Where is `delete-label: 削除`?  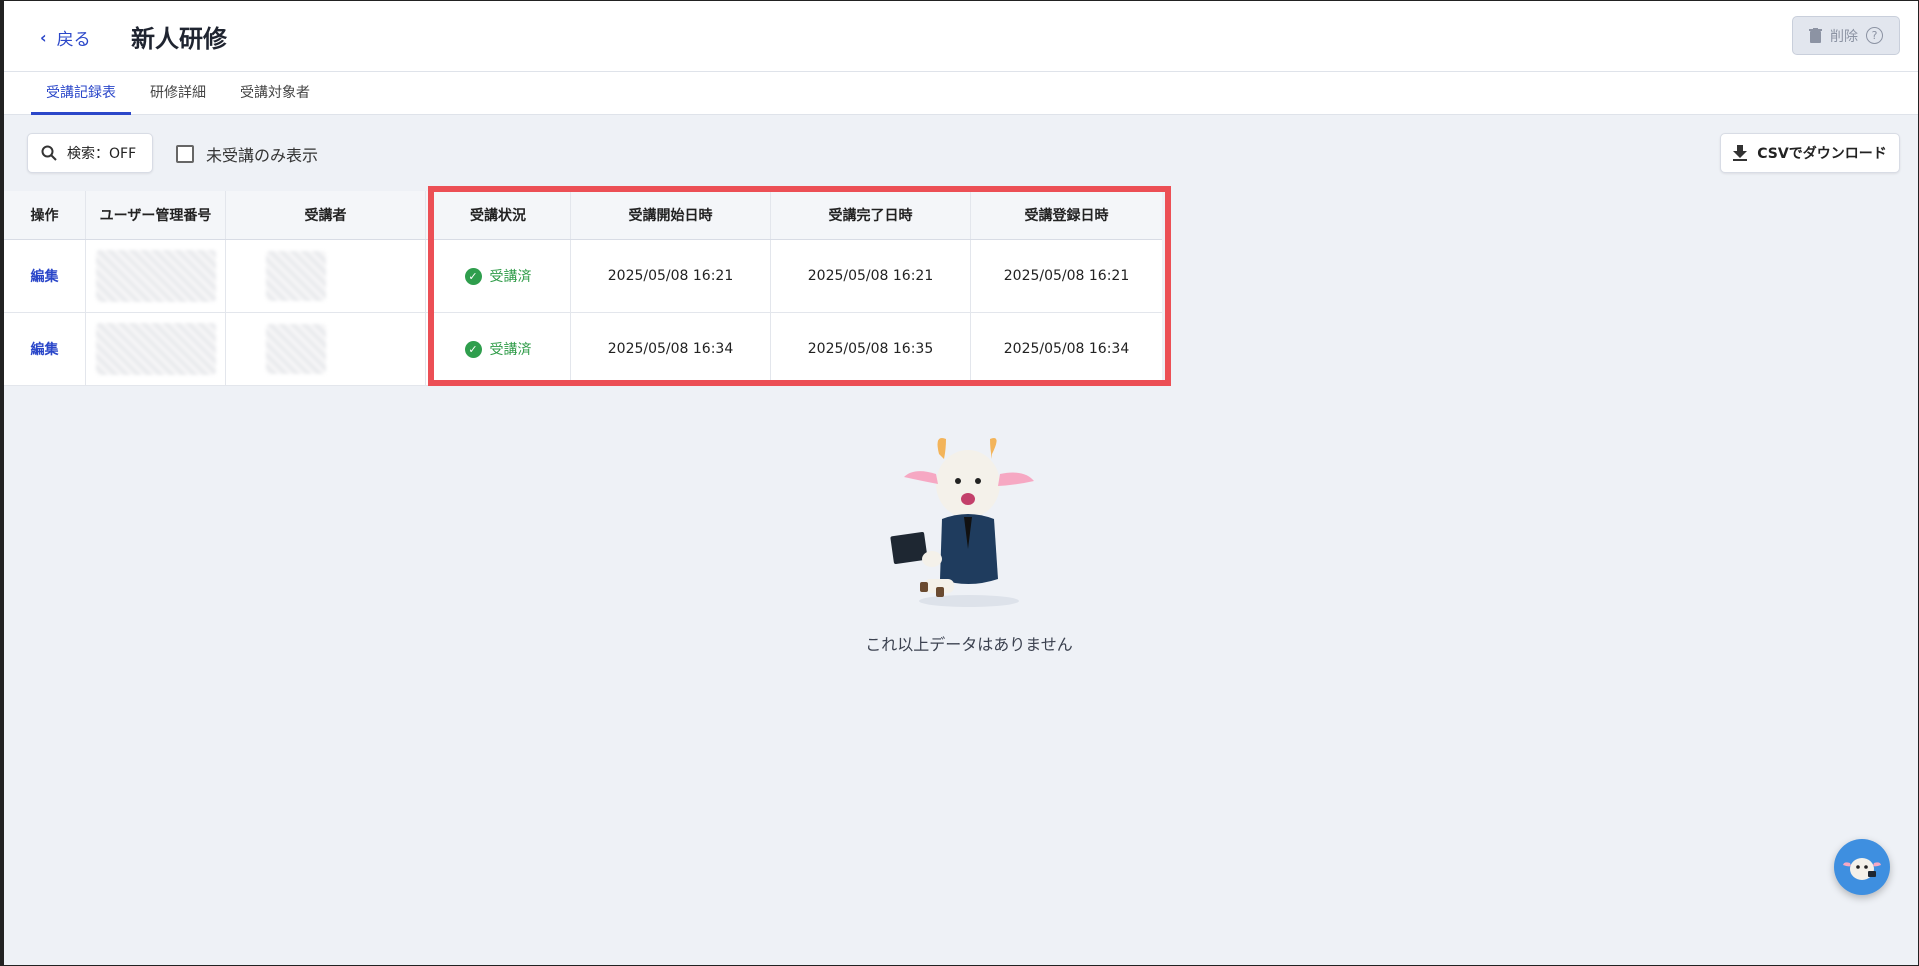 delete-label: 削除 is located at coordinates (1844, 36).